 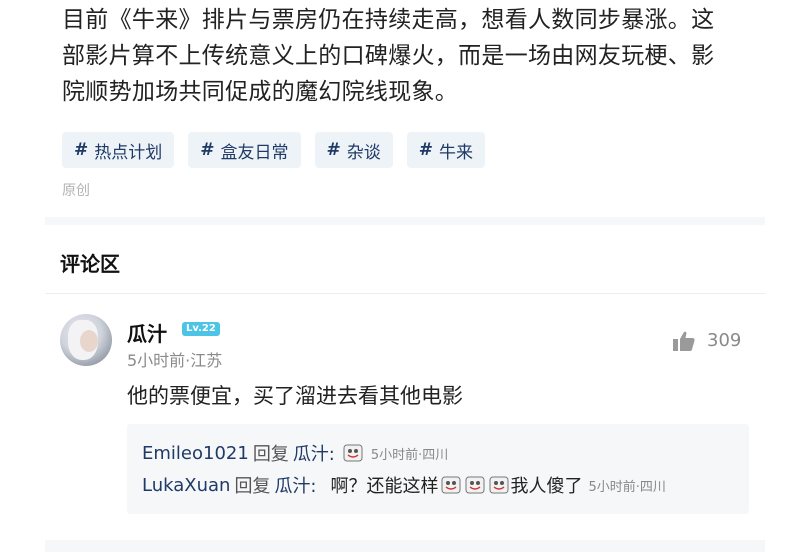 I want to click on reply-author: LukaXuan, so click(x=186, y=485).